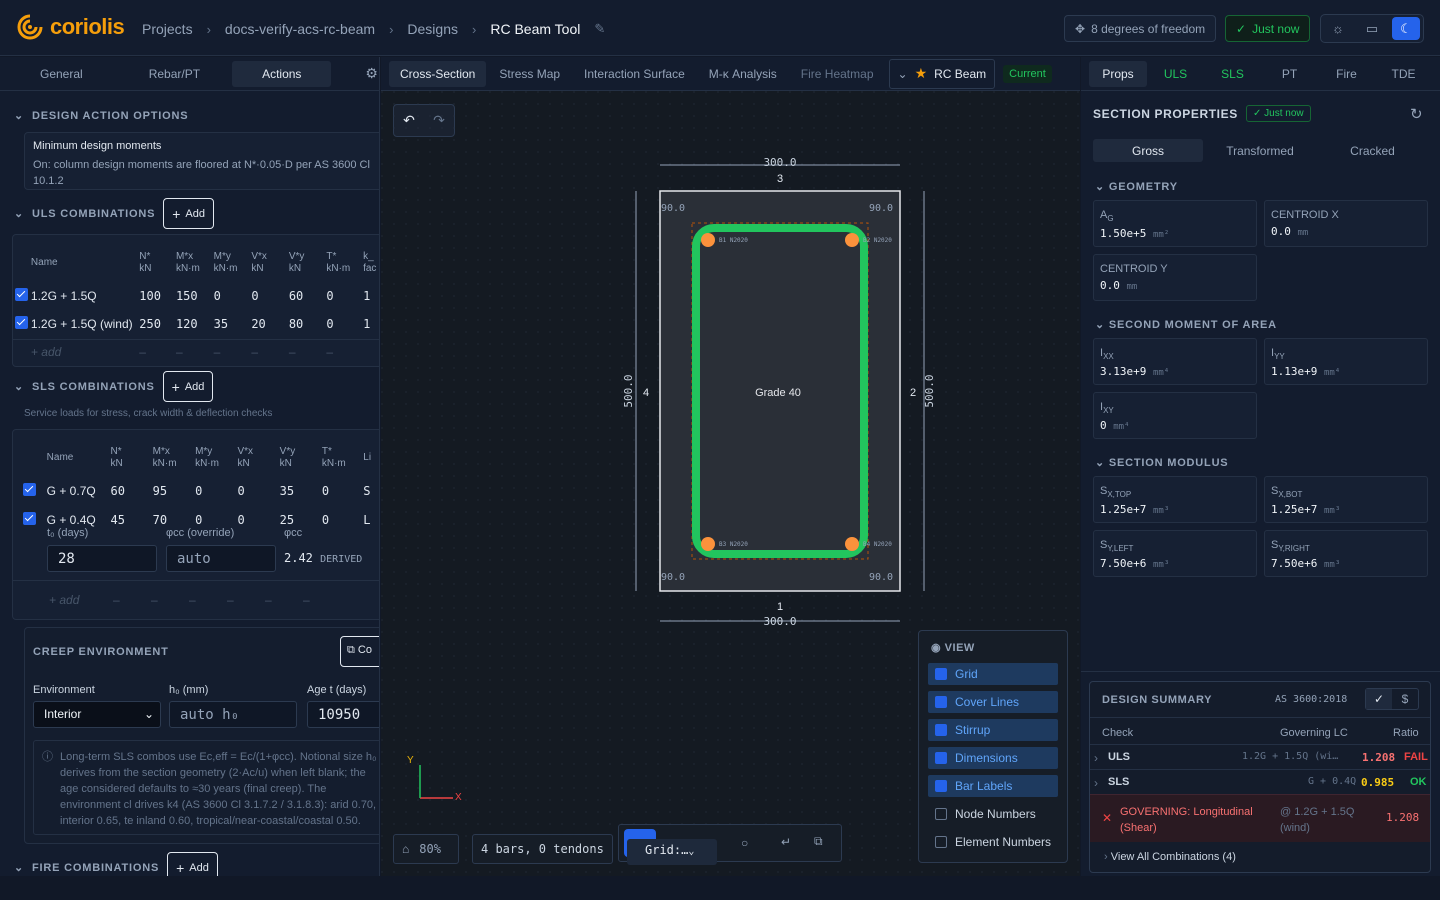 The image size is (1440, 900). I want to click on phicc-override-input: auto, so click(221, 558).